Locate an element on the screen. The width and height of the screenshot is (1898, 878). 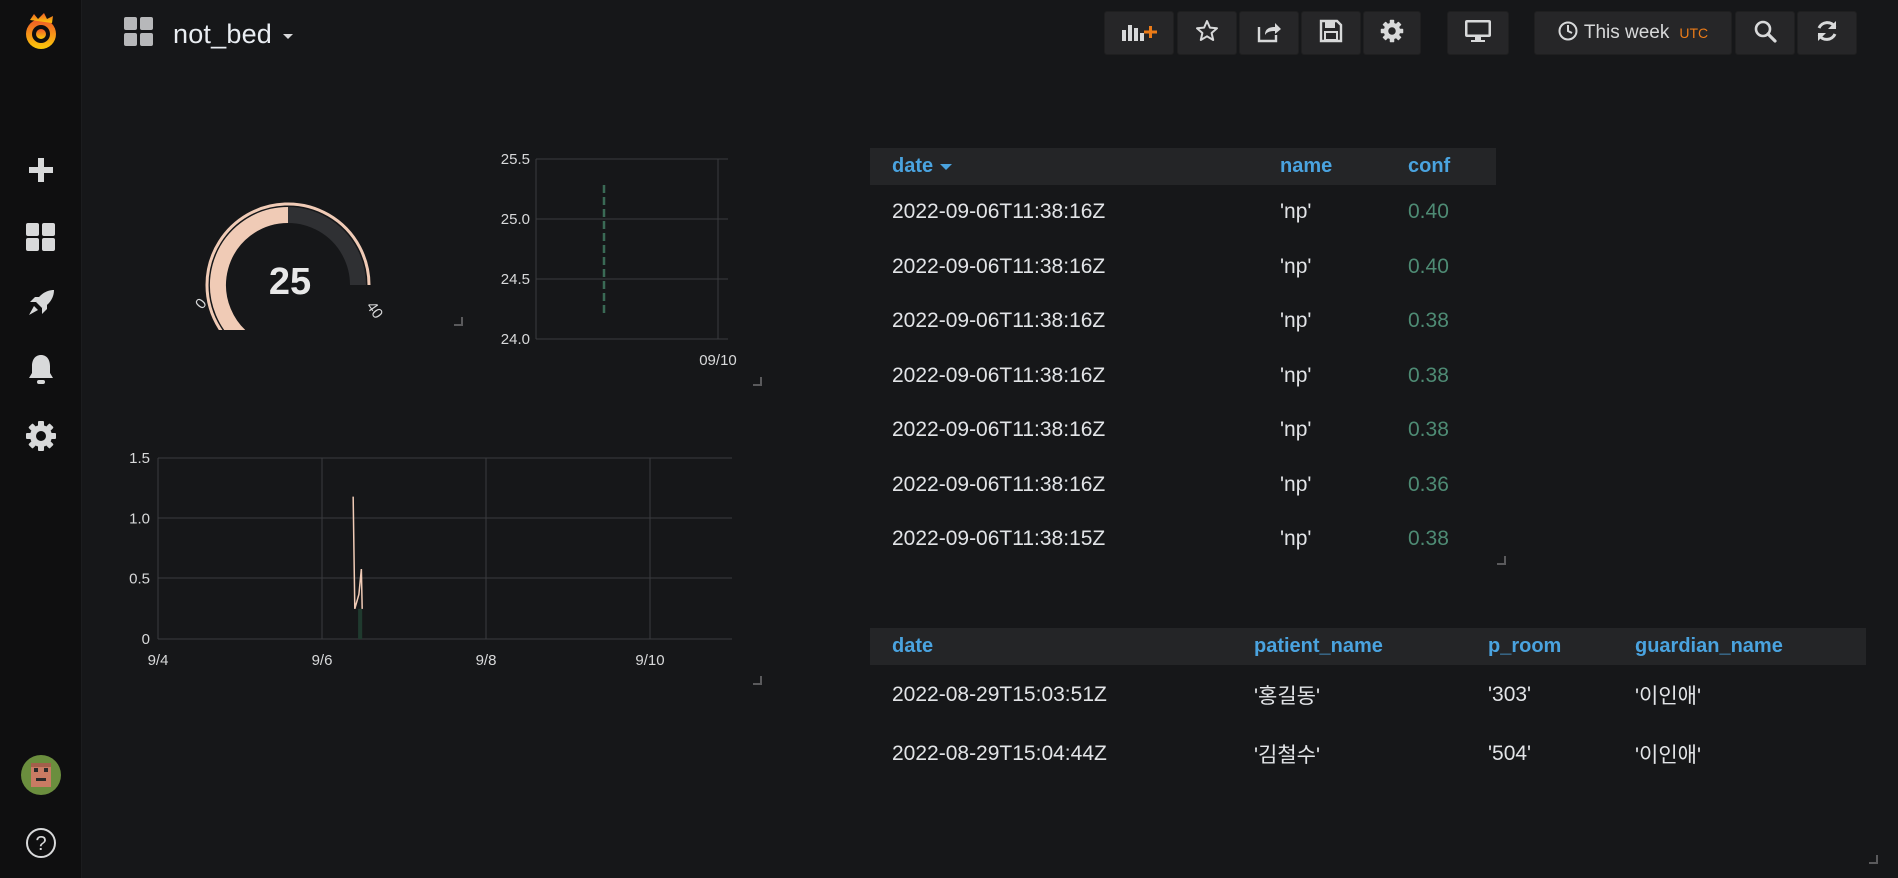
zoom-out-button is located at coordinates (1765, 33).